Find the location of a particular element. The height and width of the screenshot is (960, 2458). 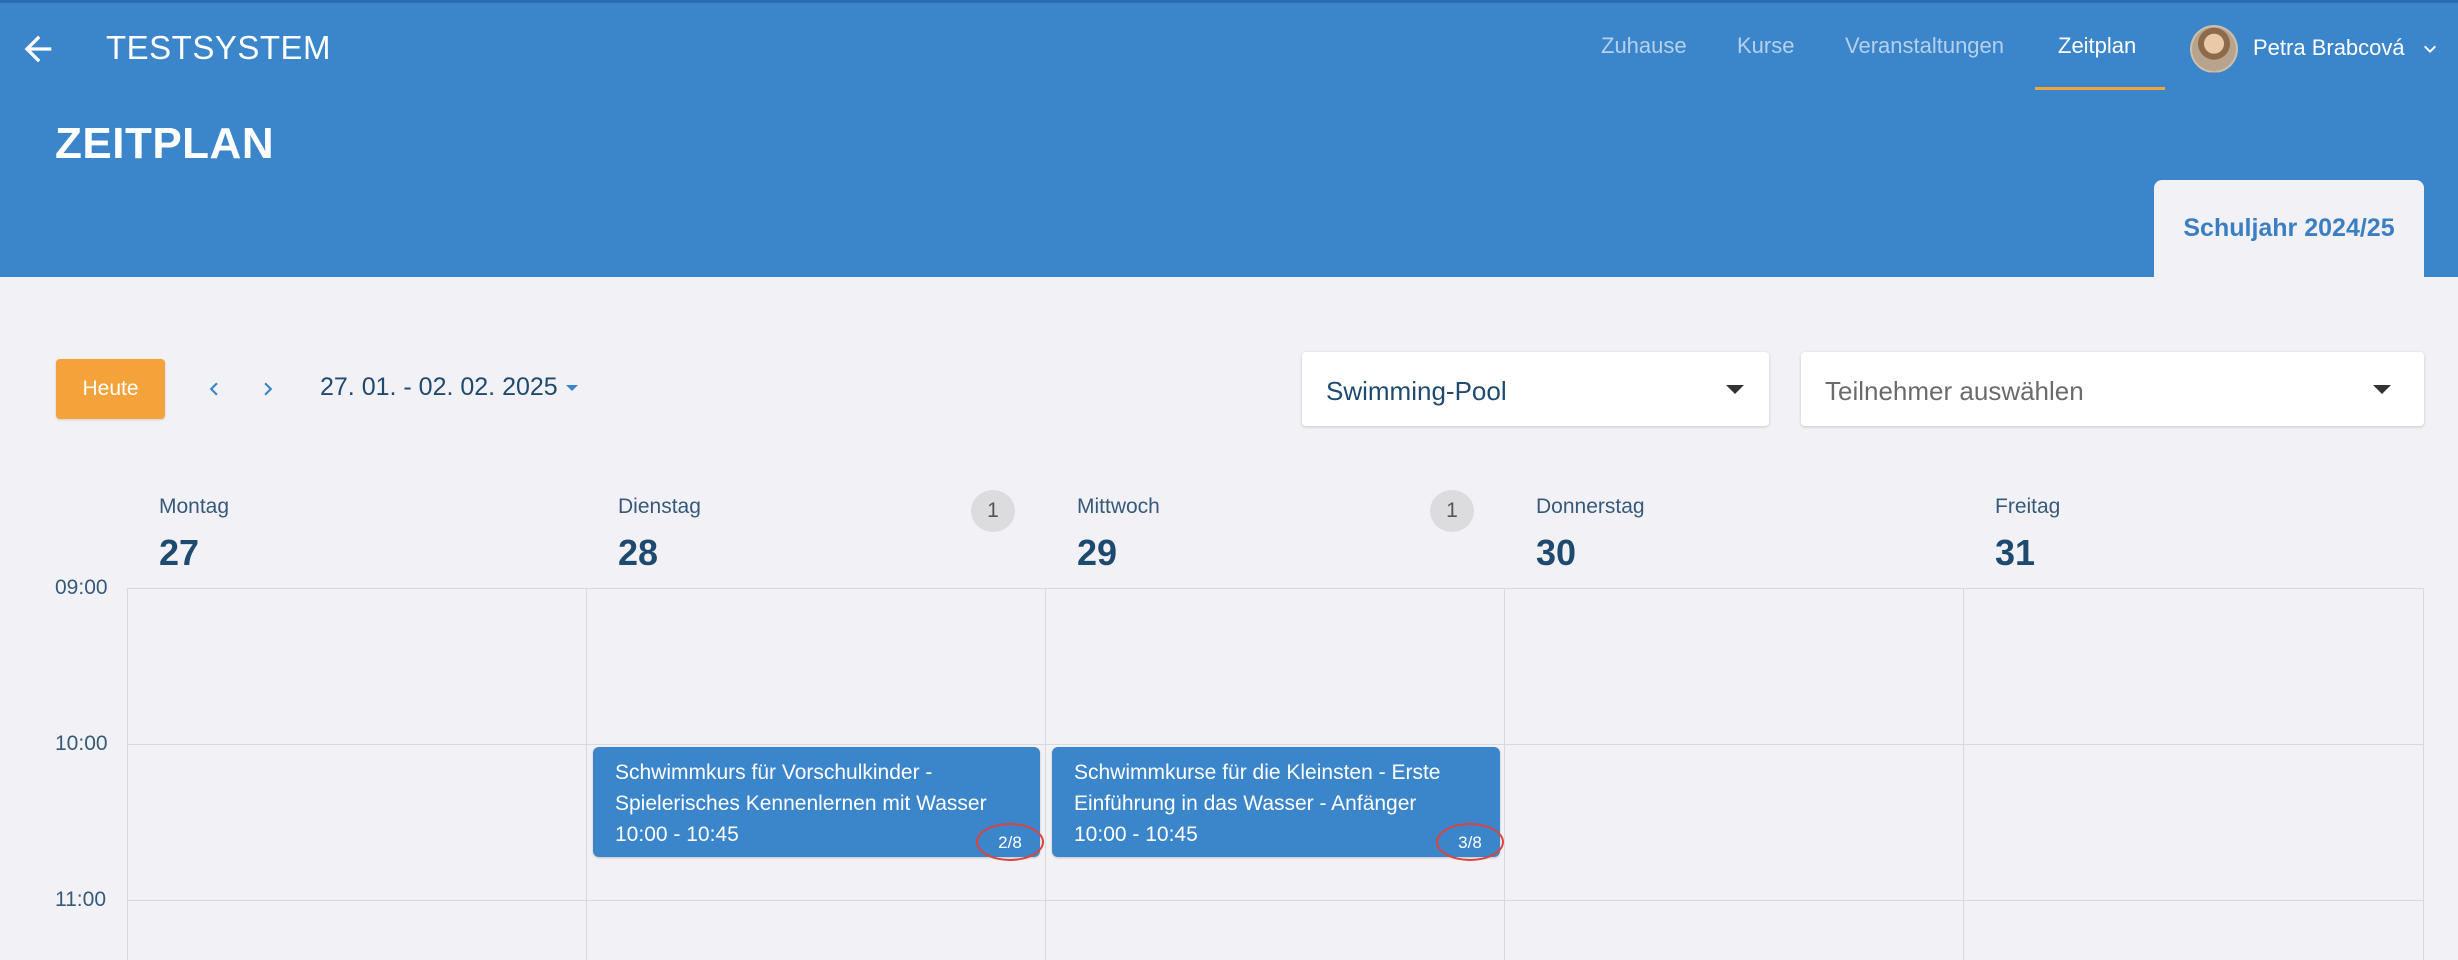

event-title-line: Schwimmkurse für die Kleinsten - Erste is located at coordinates (1257, 772).